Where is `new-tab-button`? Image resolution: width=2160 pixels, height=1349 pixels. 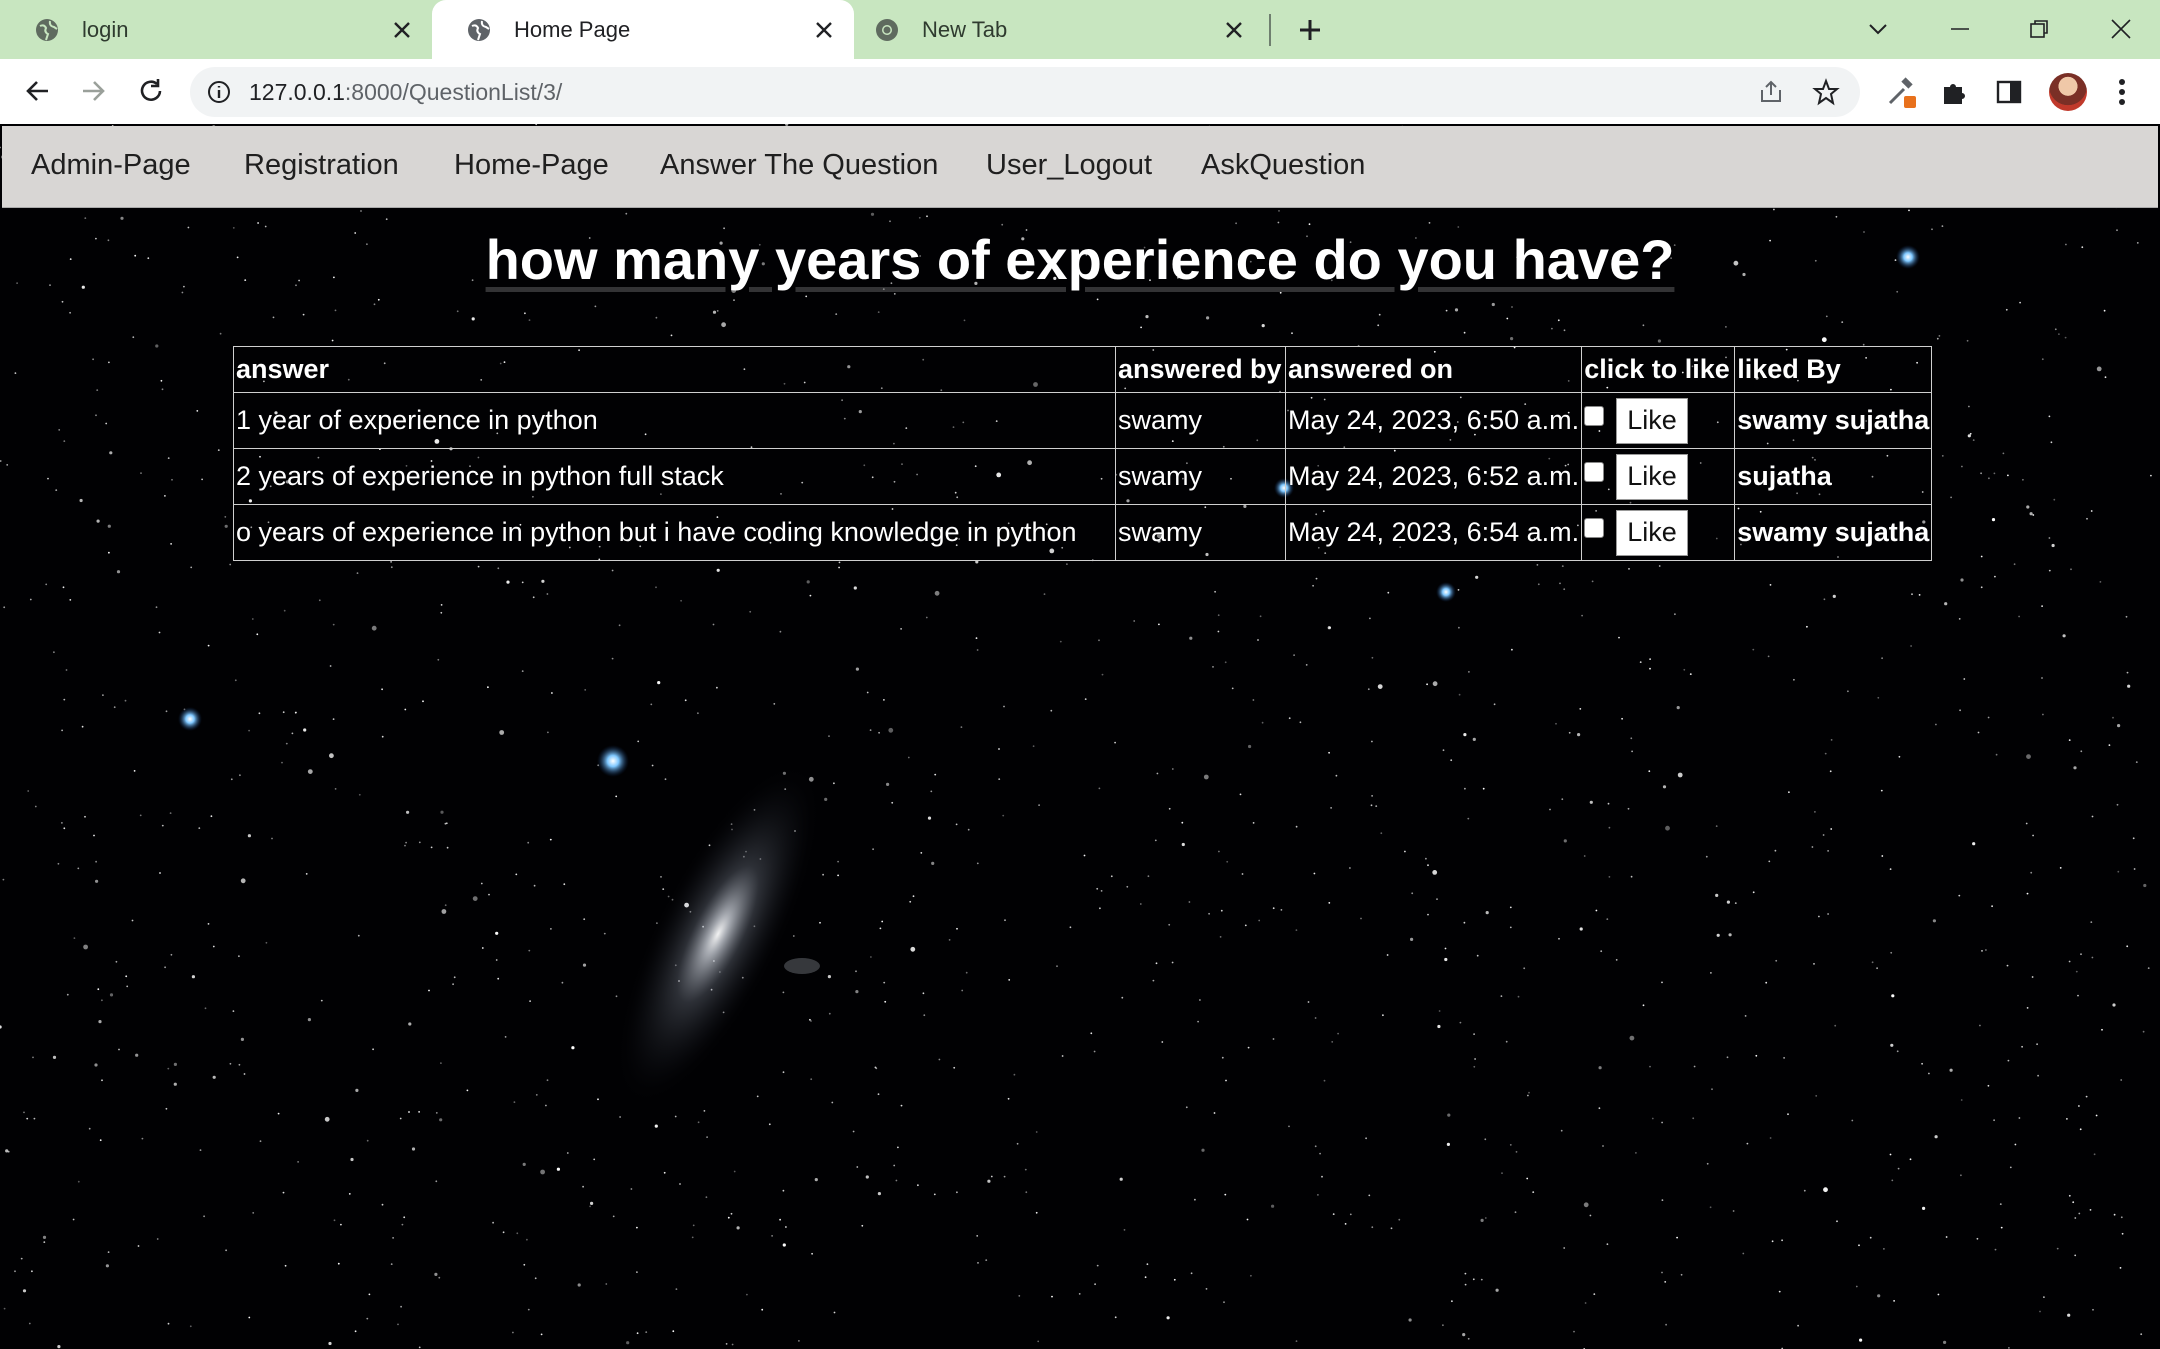
new-tab-button is located at coordinates (1310, 30).